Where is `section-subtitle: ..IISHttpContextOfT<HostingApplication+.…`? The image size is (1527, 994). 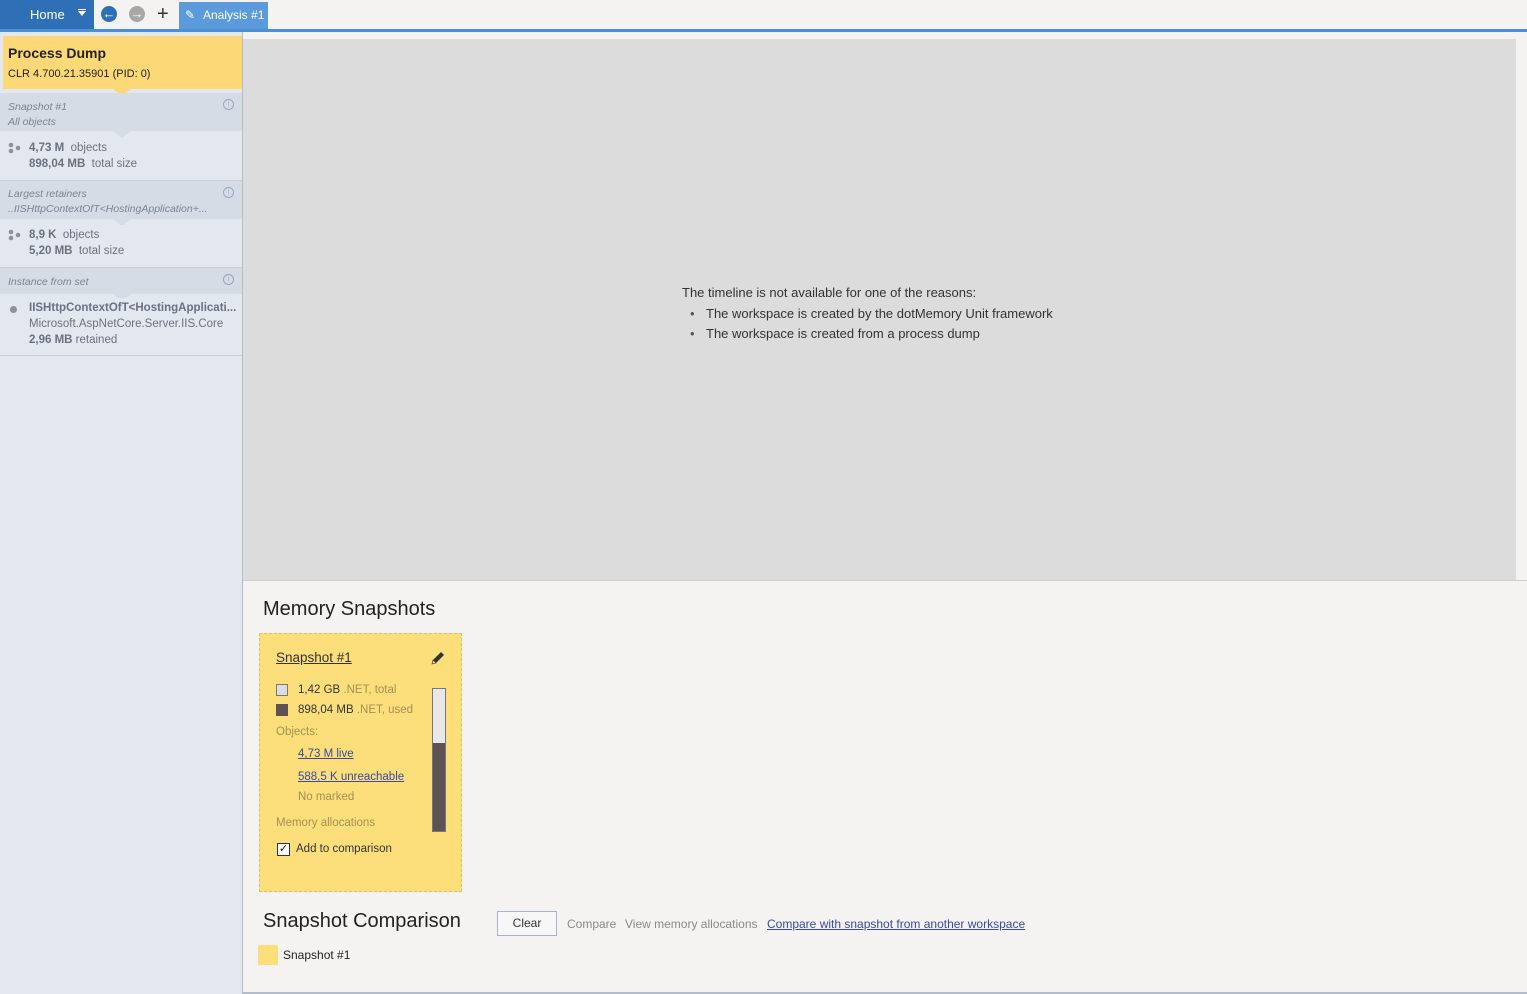
section-subtitle: ..IISHttpContextOfT<HostingApplication+.… is located at coordinates (108, 209).